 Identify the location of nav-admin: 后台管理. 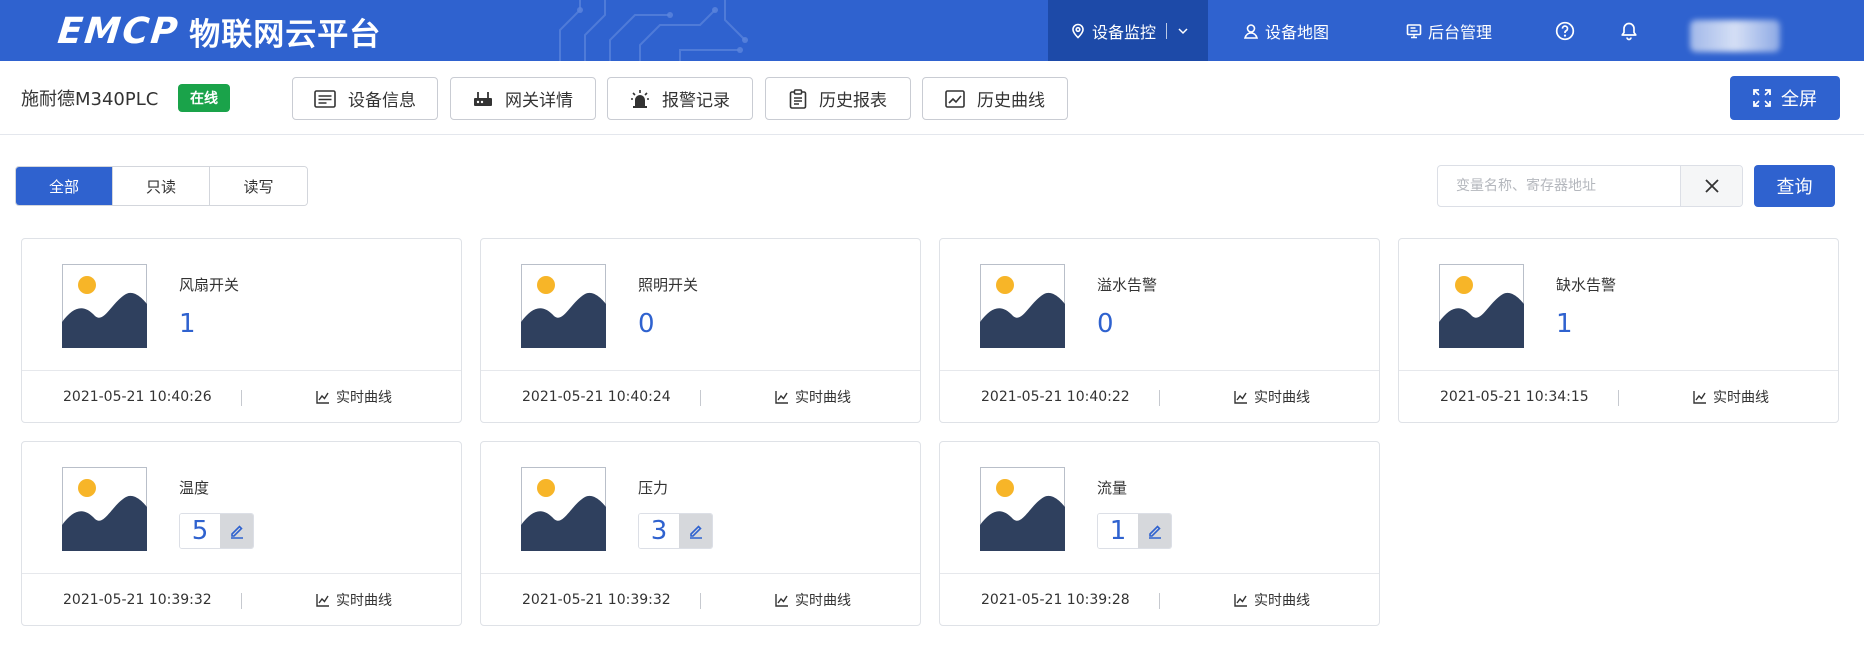
(1449, 30).